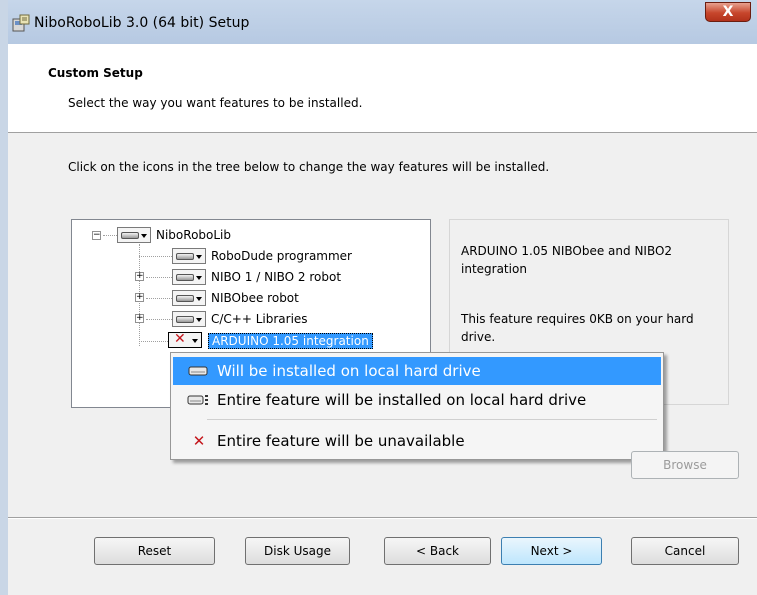 This screenshot has width=757, height=595. Describe the element at coordinates (139, 318) in the screenshot. I see `expand-toggle-libraries: +` at that location.